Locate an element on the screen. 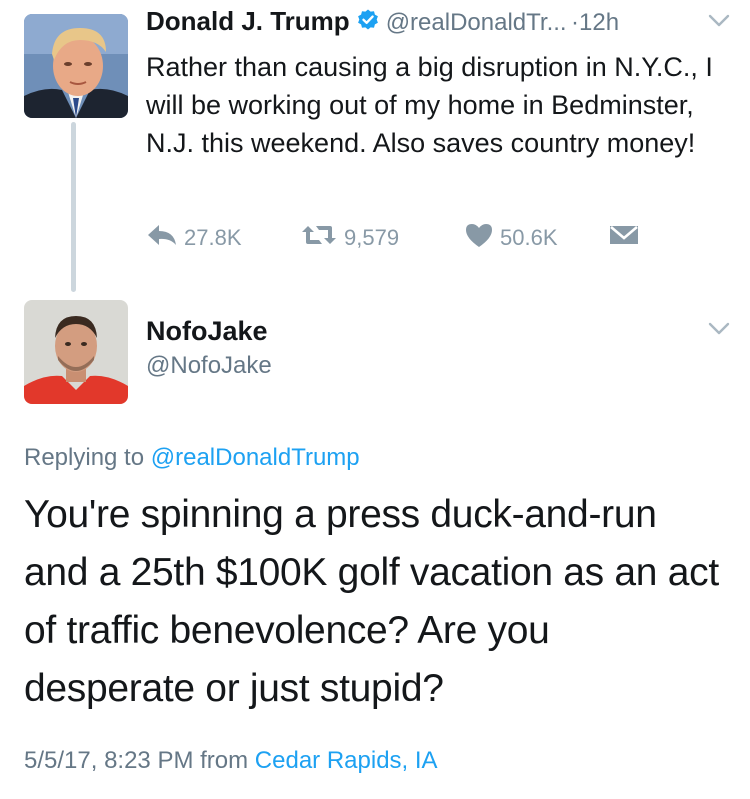  like-count: 50.6K is located at coordinates (529, 237).